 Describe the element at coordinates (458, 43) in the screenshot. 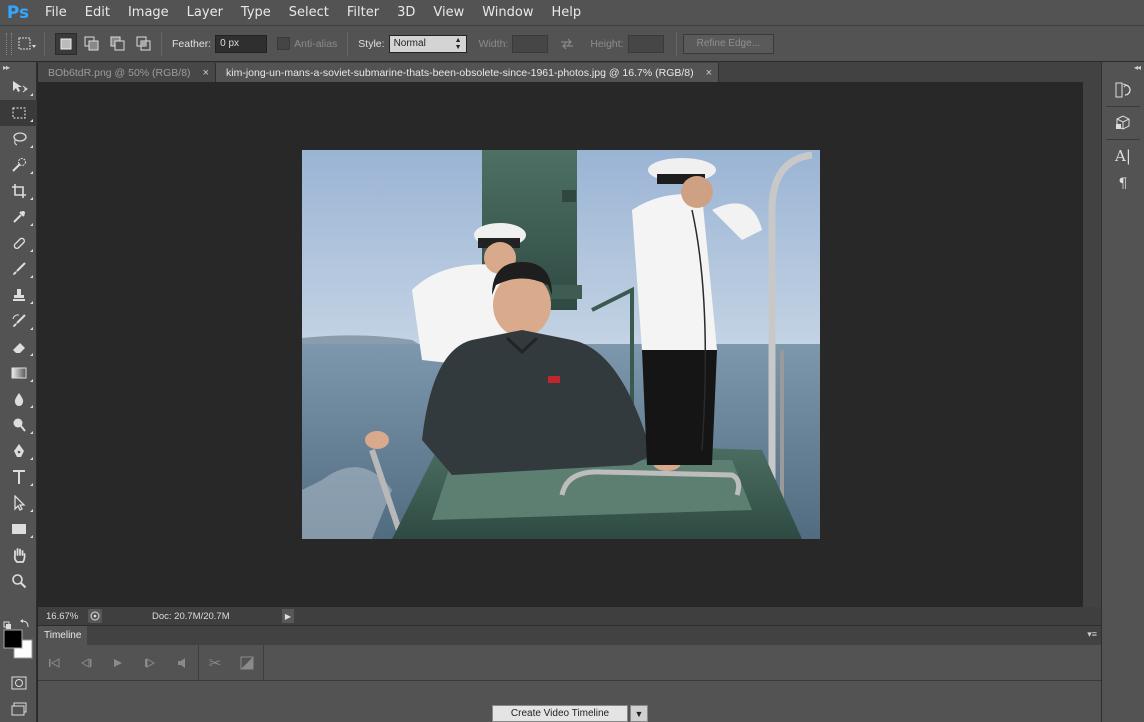

I see `chevron-updown-icon: ▲ ▼` at that location.